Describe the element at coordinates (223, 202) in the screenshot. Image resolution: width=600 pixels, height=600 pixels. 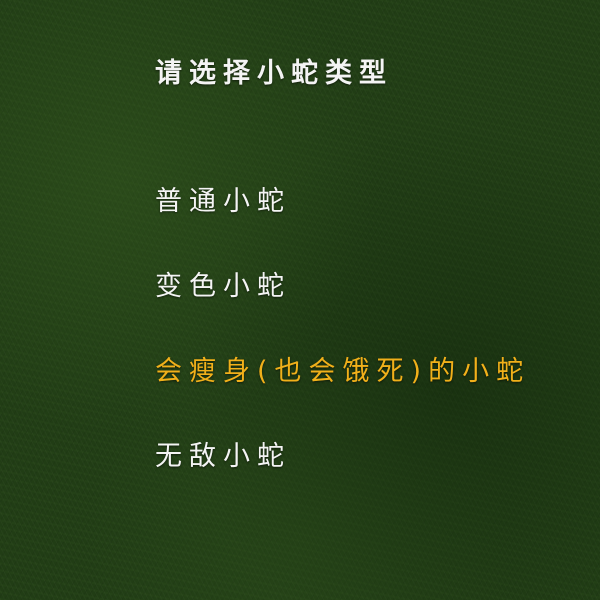
I see `option-normal-snake: 普通小蛇` at that location.